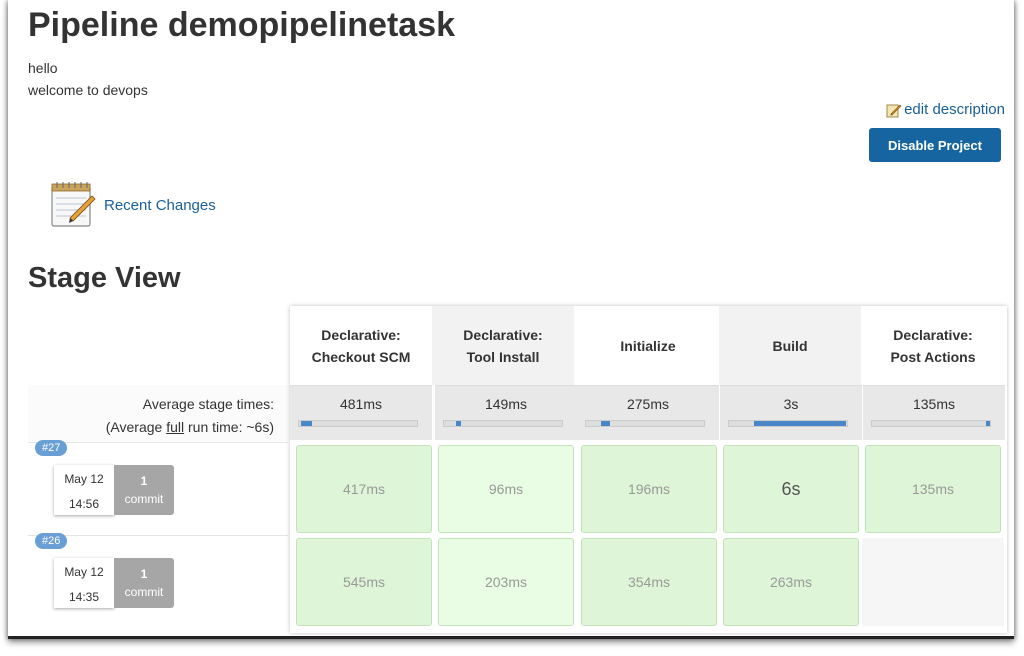 This screenshot has width=1024, height=656. Describe the element at coordinates (894, 110) in the screenshot. I see `edit-pencil-icon` at that location.